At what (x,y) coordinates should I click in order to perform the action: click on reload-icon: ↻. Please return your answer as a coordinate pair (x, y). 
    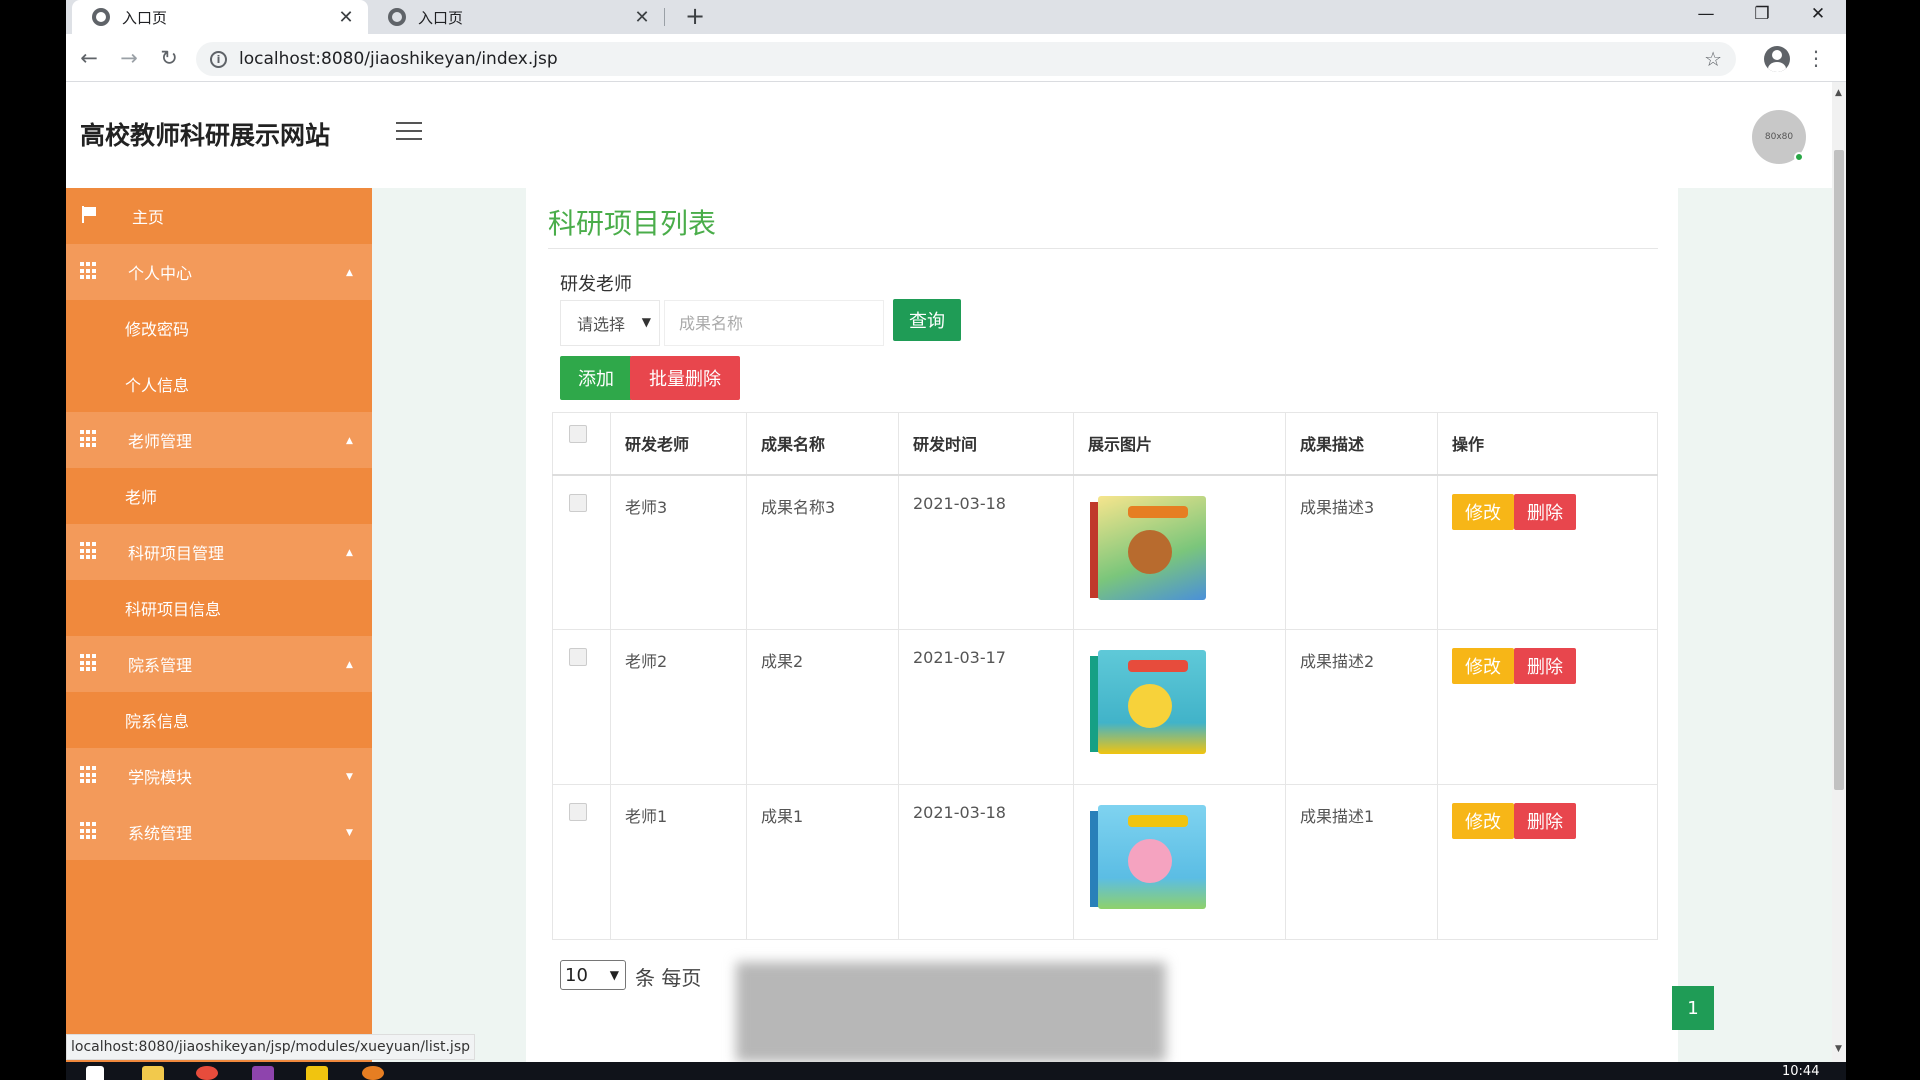
    Looking at the image, I should click on (169, 58).